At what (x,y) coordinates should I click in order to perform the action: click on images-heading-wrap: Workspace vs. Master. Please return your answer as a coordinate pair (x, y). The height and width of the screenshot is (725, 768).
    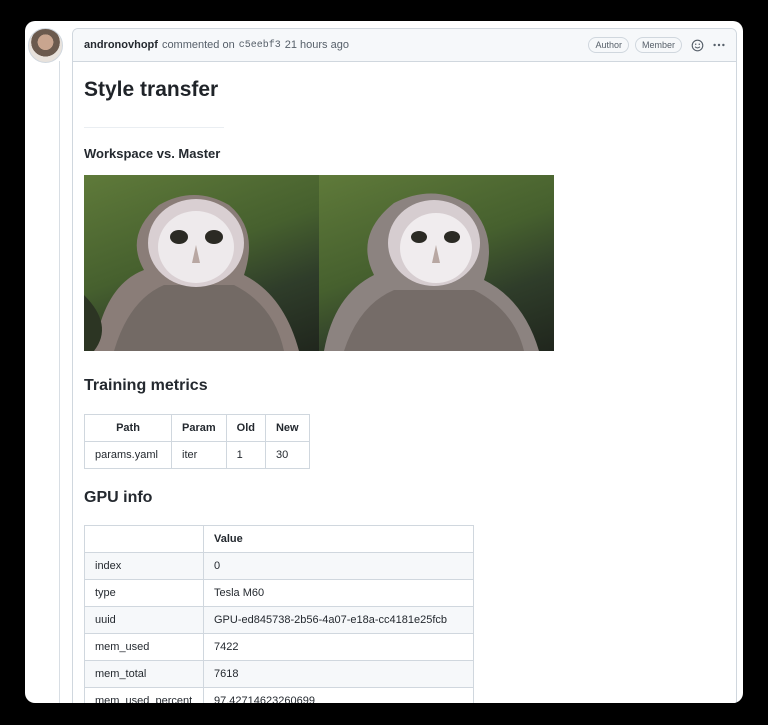
    Looking at the image, I should click on (152, 153).